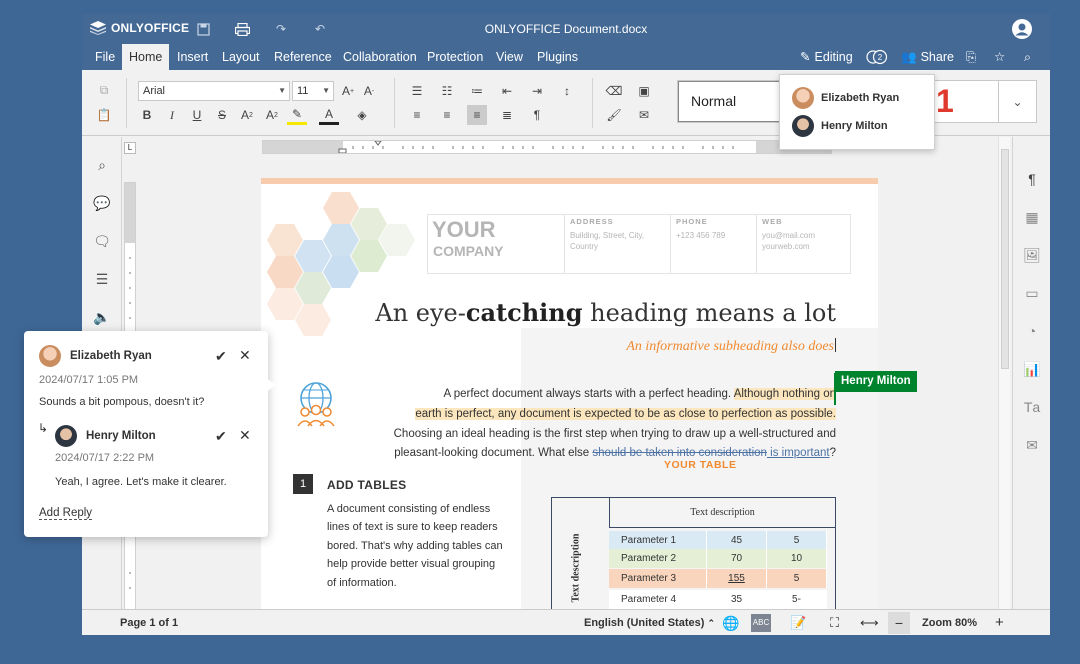  What do you see at coordinates (455, 57) in the screenshot?
I see `tab-protection: Protection` at bounding box center [455, 57].